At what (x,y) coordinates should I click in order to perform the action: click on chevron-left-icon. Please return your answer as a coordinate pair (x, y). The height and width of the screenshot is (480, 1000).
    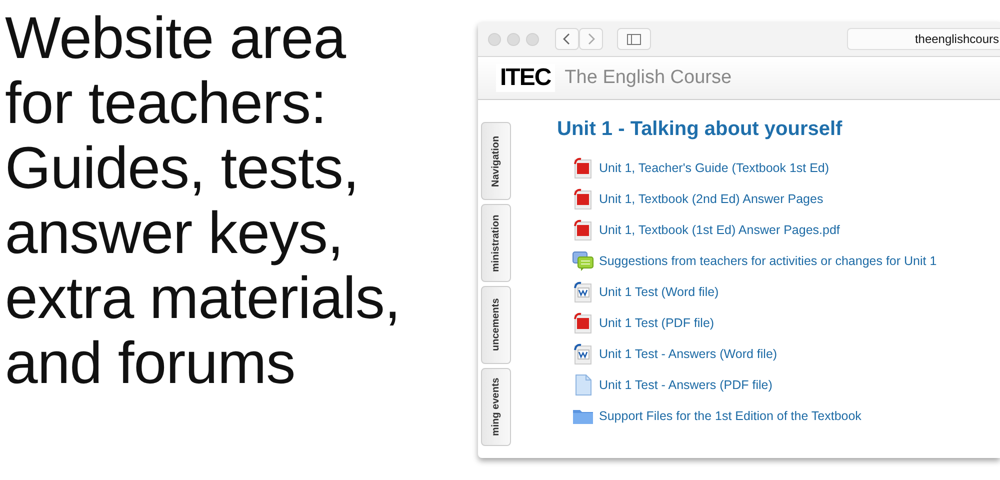
    Looking at the image, I should click on (567, 39).